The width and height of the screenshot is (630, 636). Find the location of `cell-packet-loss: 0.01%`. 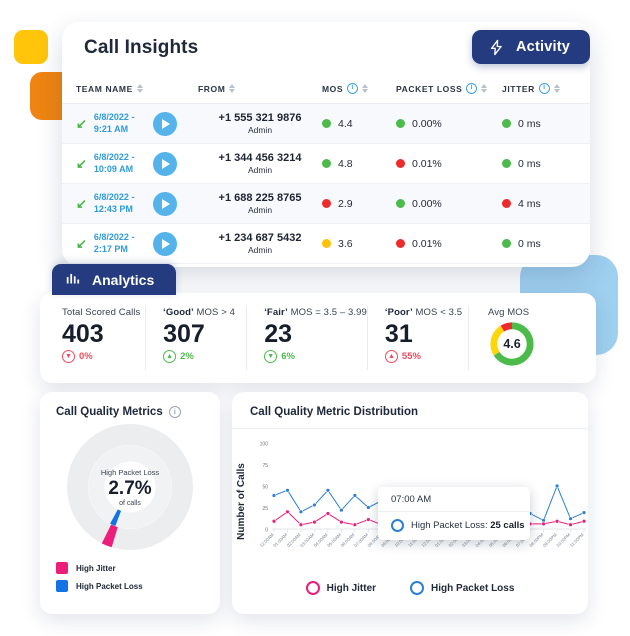

cell-packet-loss: 0.01% is located at coordinates (449, 243).